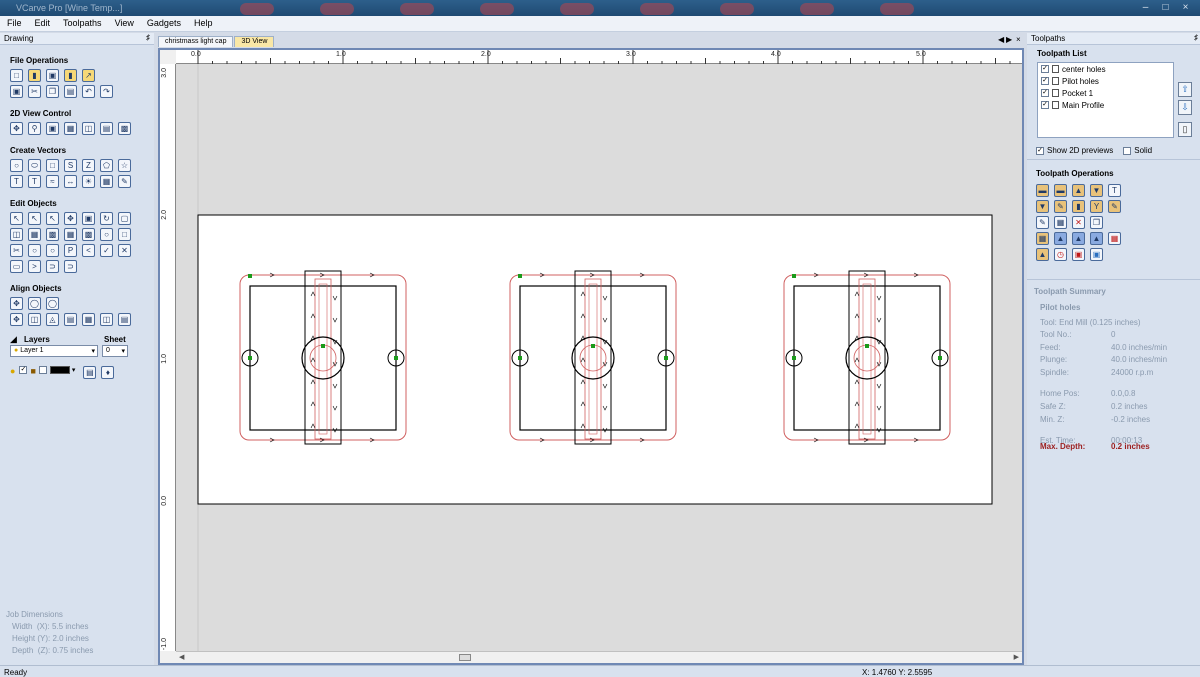  Describe the element at coordinates (106, 234) in the screenshot. I see `join-icon: ○` at that location.